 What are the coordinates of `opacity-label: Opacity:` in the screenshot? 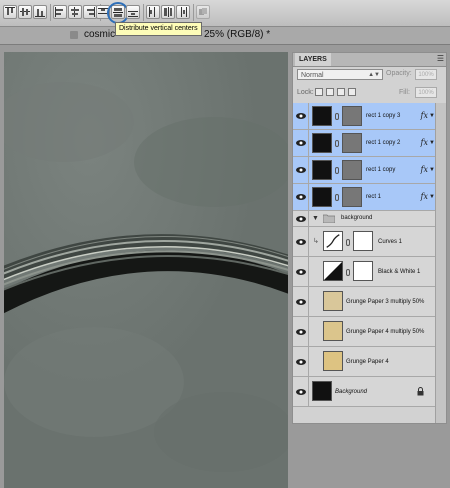 It's located at (399, 73).